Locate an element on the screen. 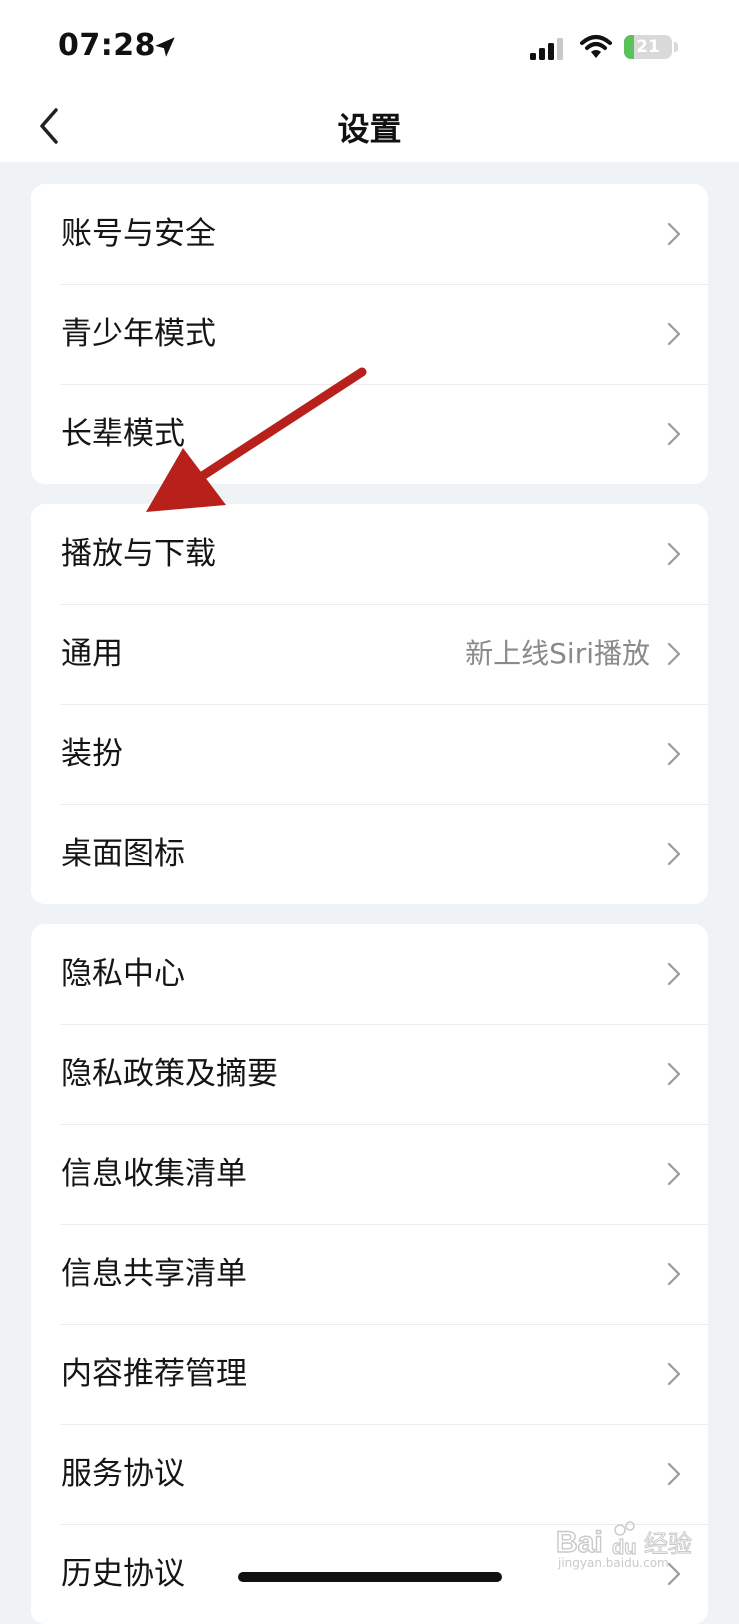  home-indicator is located at coordinates (370, 1577).